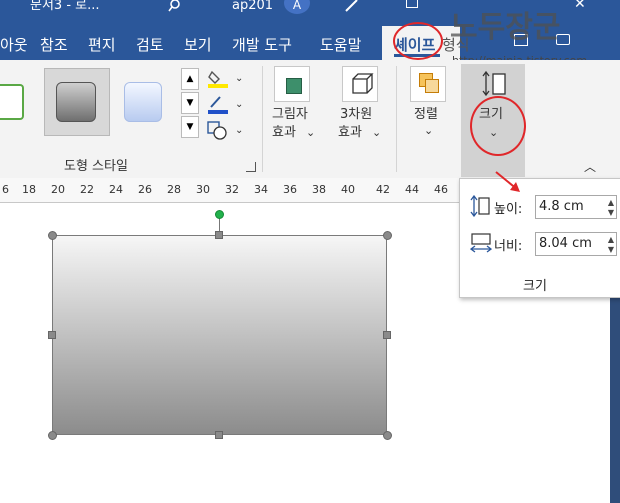 The image size is (620, 503). Describe the element at coordinates (352, 8) in the screenshot. I see `pen-icon` at that location.